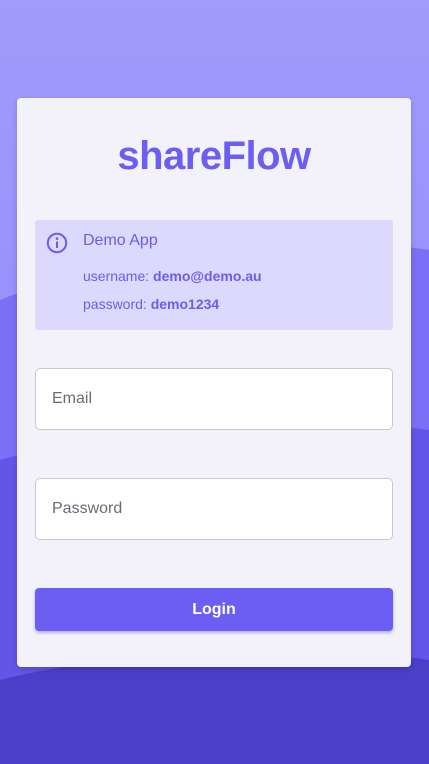  I want to click on email-input, so click(214, 399).